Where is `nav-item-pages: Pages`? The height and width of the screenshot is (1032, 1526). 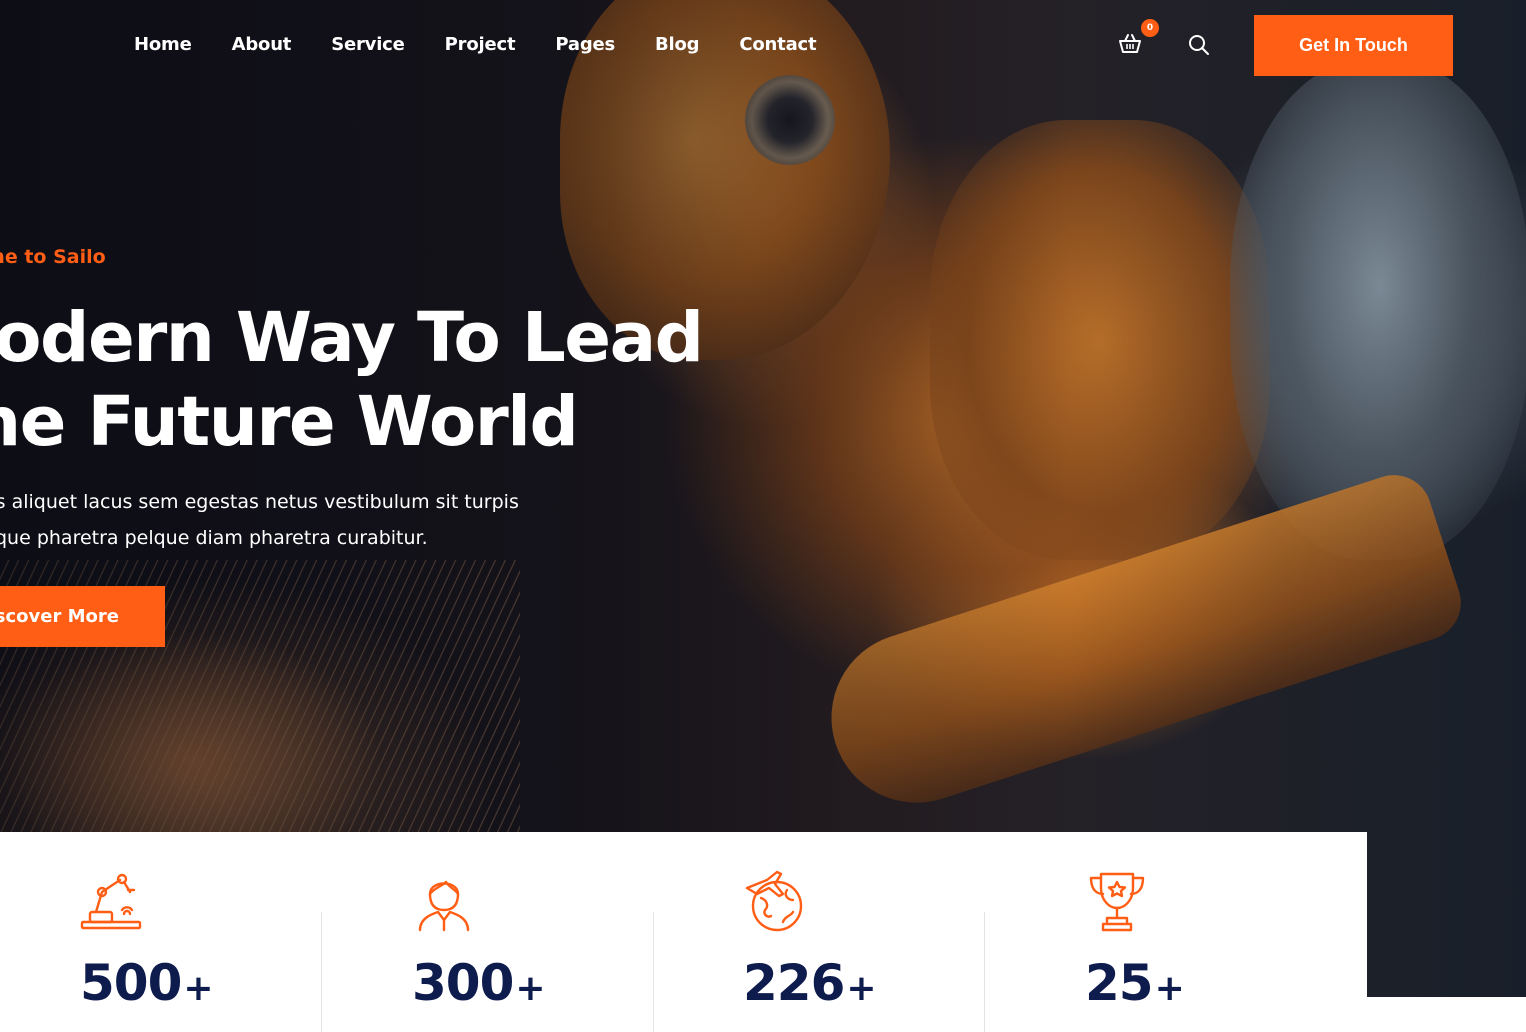
nav-item-pages: Pages is located at coordinates (585, 44).